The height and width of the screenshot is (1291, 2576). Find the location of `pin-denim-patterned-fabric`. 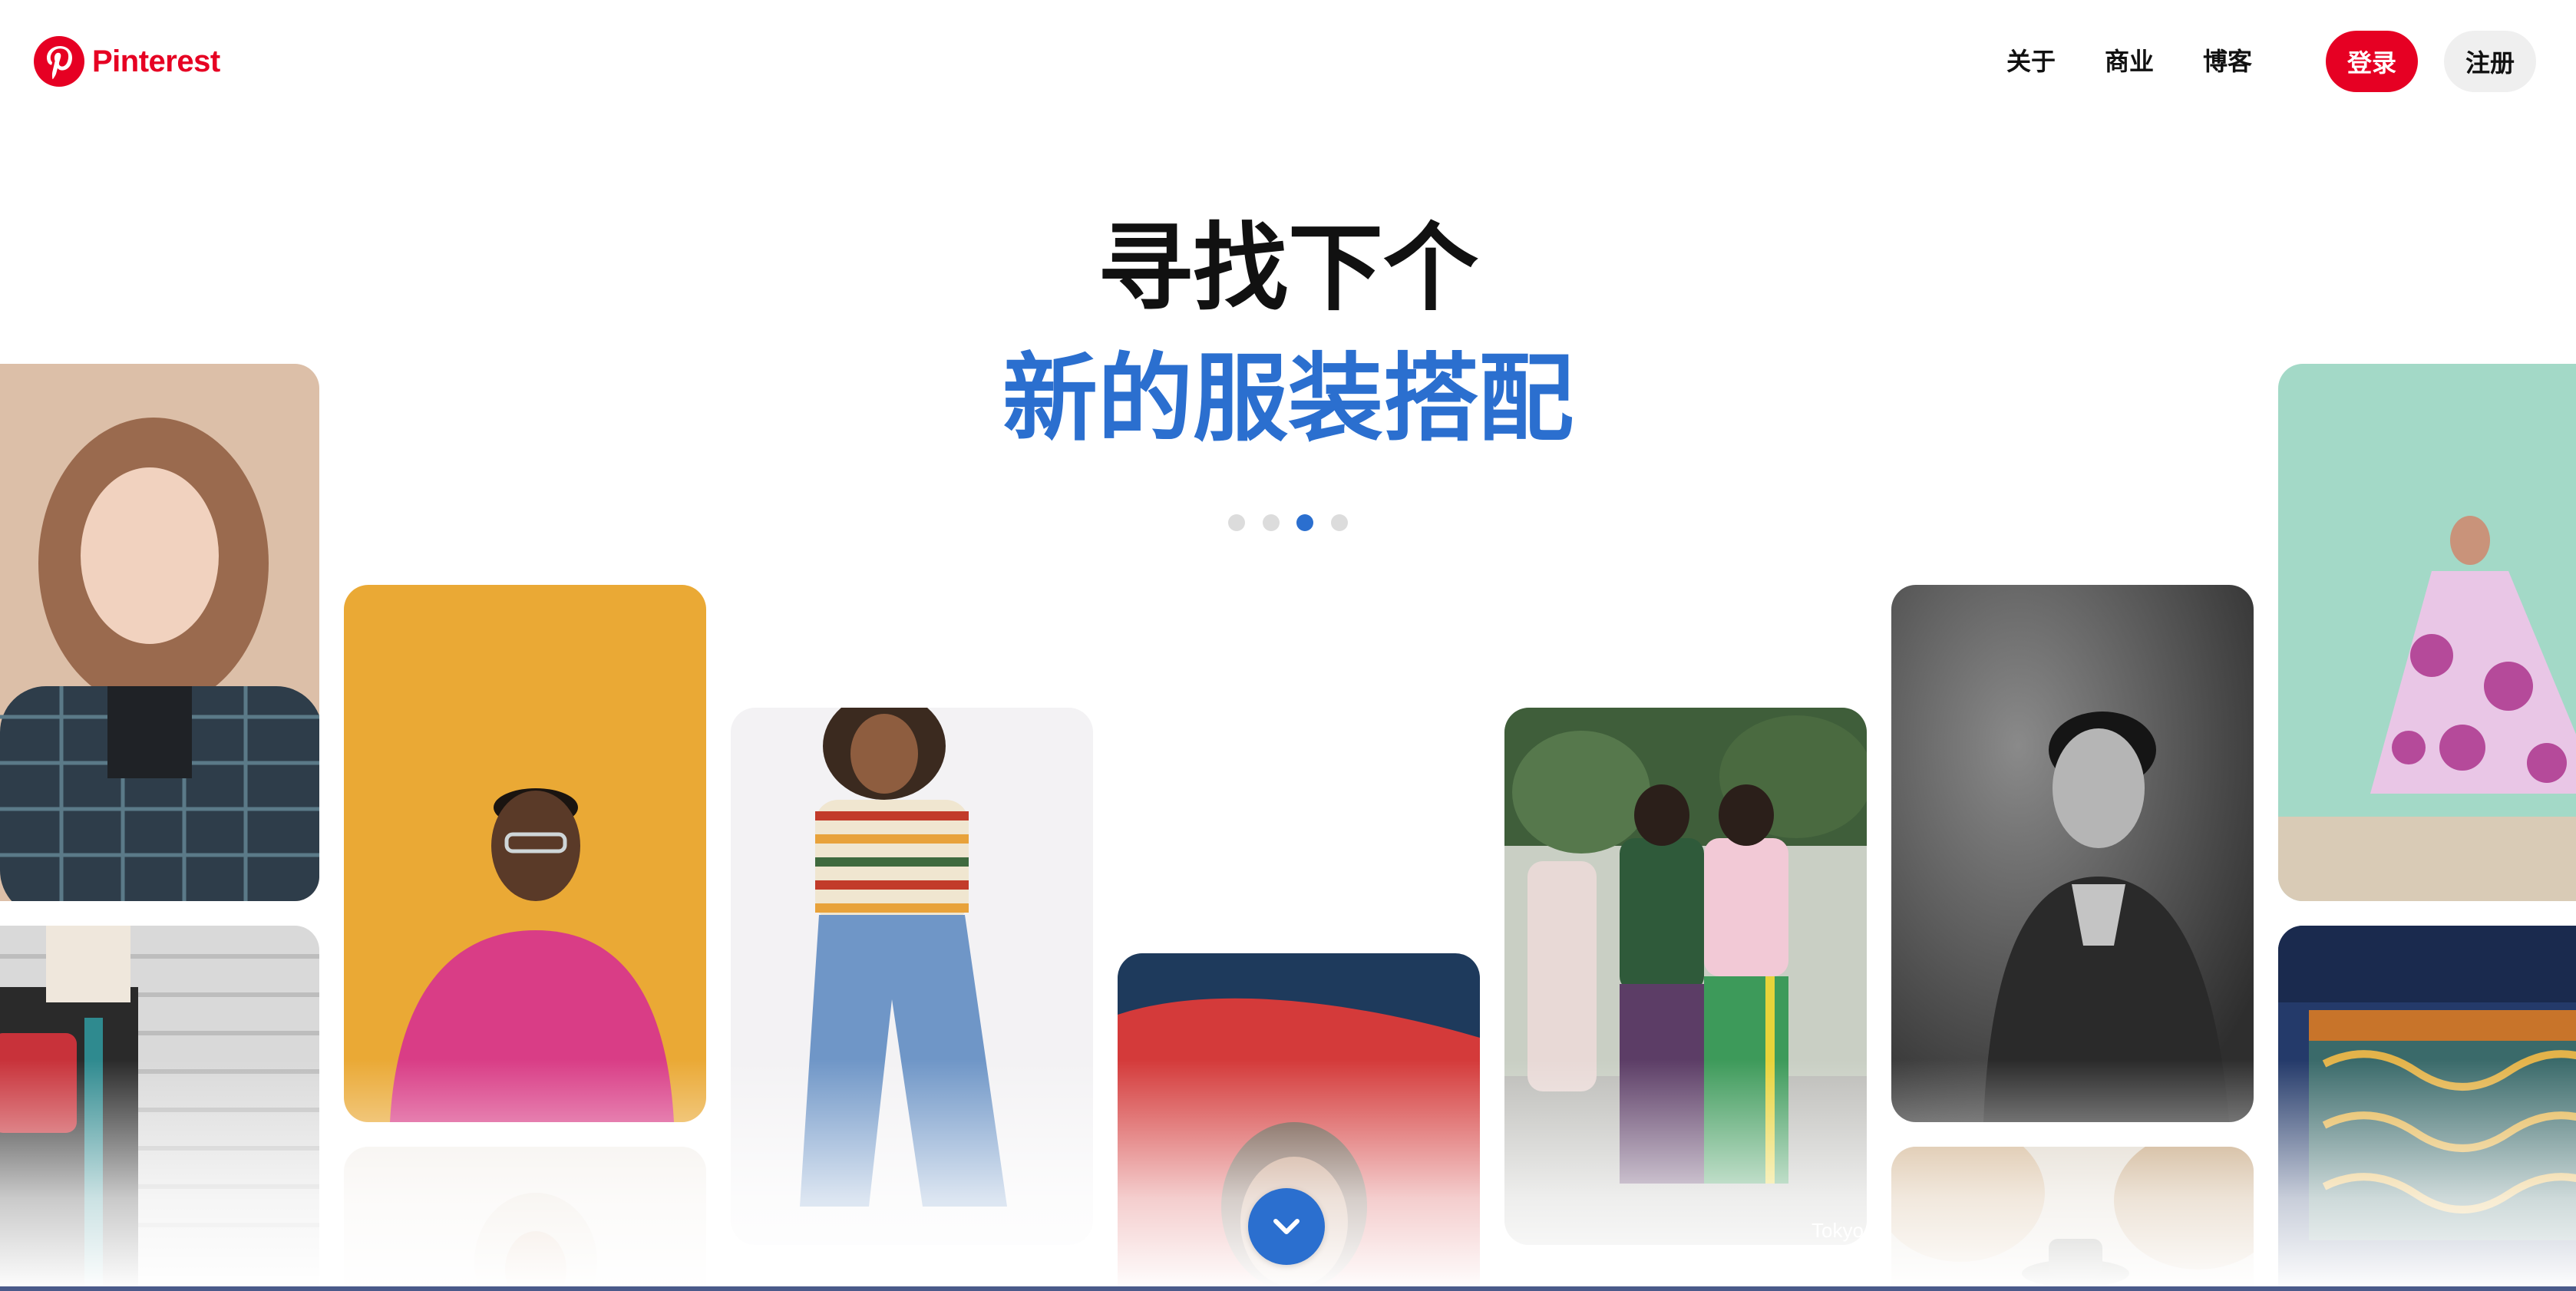

pin-denim-patterned-fabric is located at coordinates (2427, 1108).